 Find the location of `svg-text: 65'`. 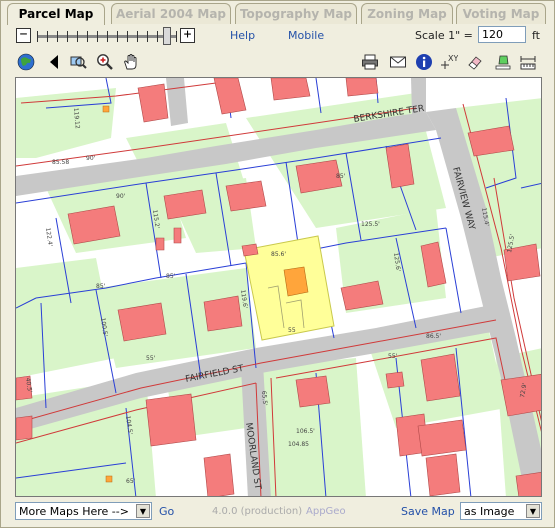

svg-text: 65' is located at coordinates (131, 481).